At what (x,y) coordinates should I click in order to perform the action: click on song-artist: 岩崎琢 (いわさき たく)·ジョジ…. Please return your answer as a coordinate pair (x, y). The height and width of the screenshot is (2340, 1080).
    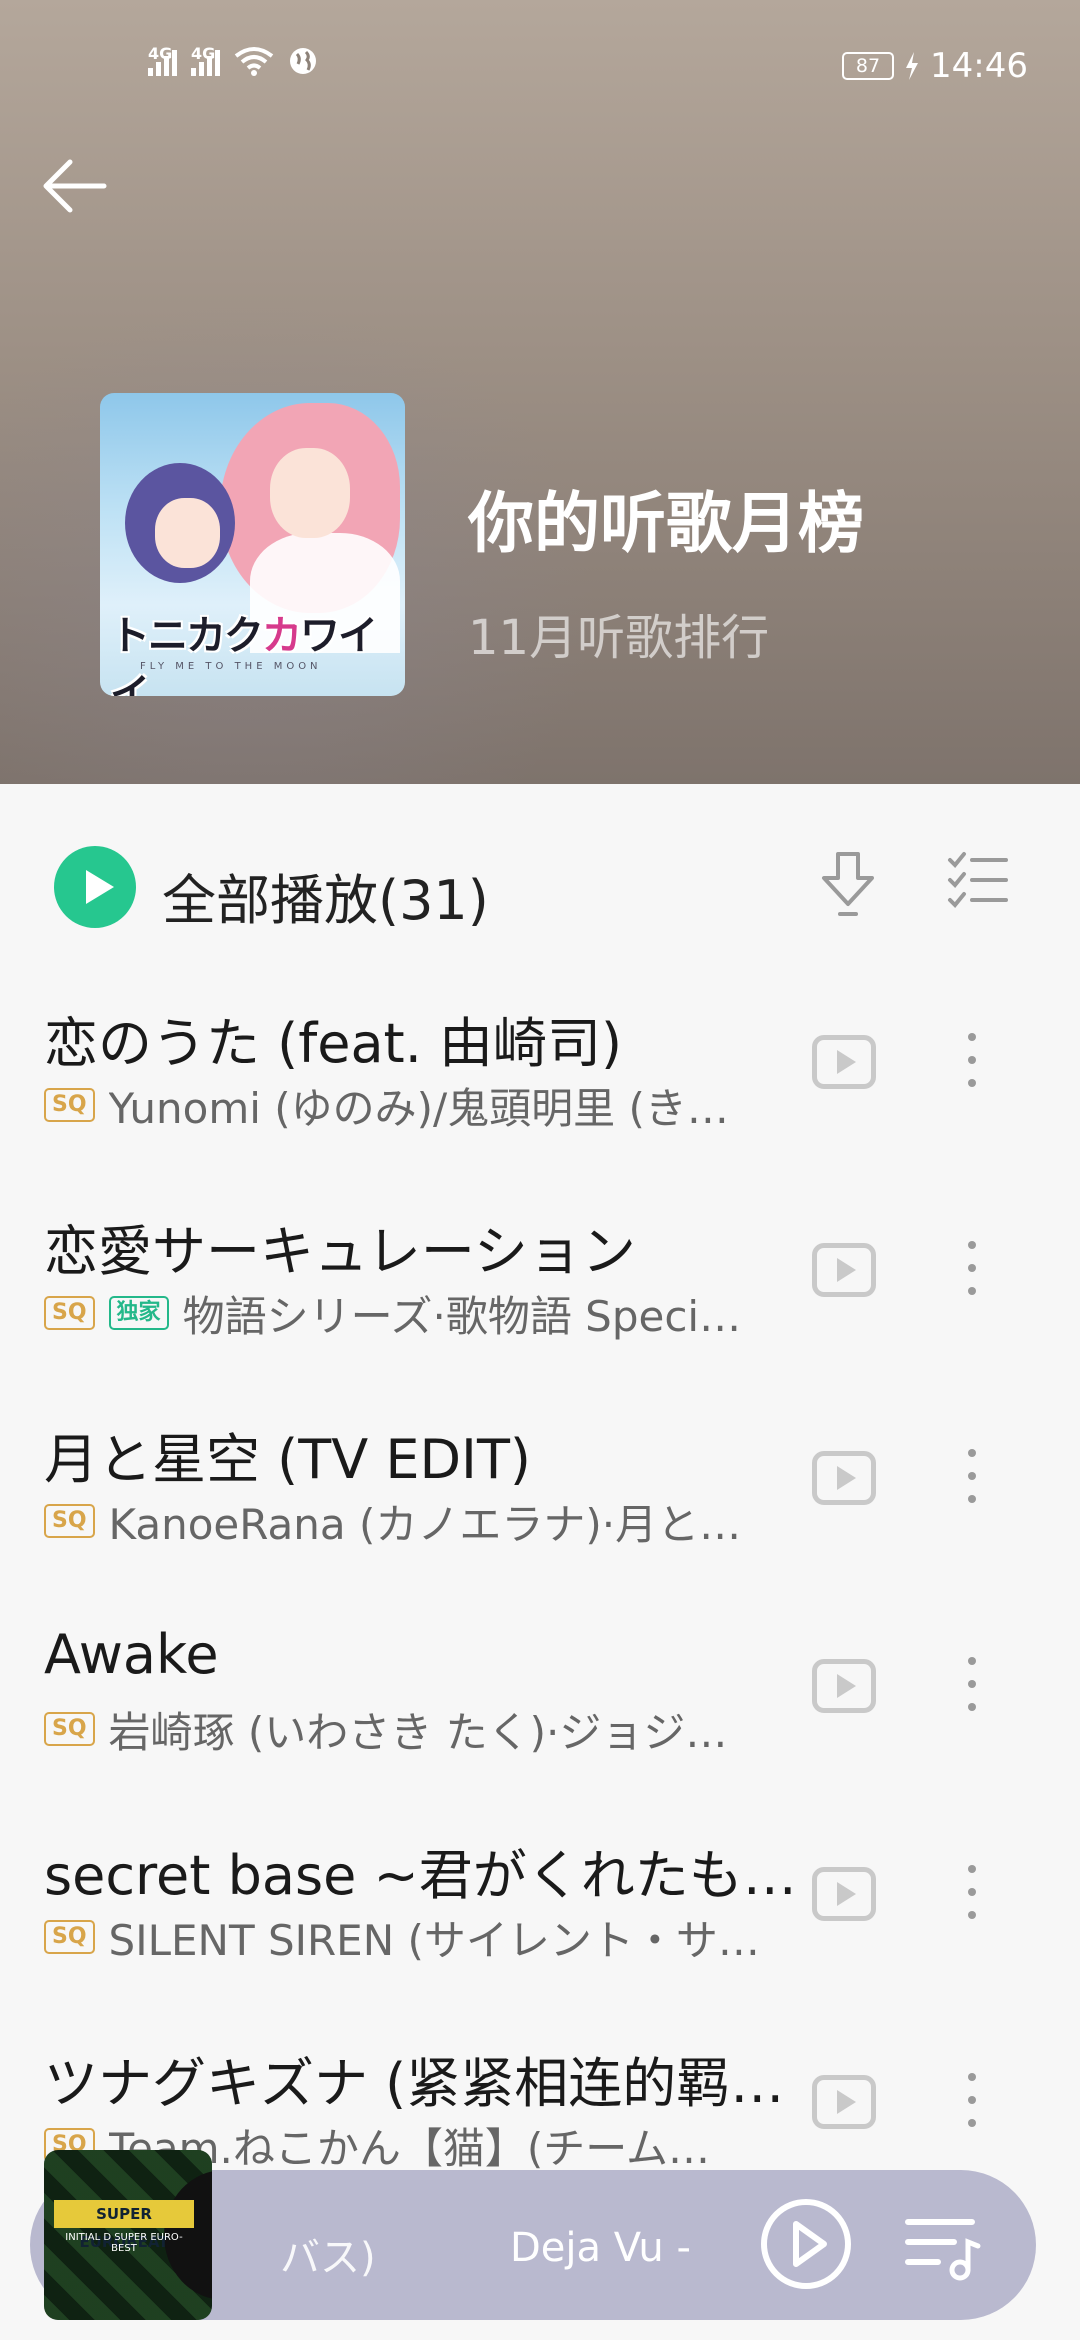
    Looking at the image, I should click on (418, 1732).